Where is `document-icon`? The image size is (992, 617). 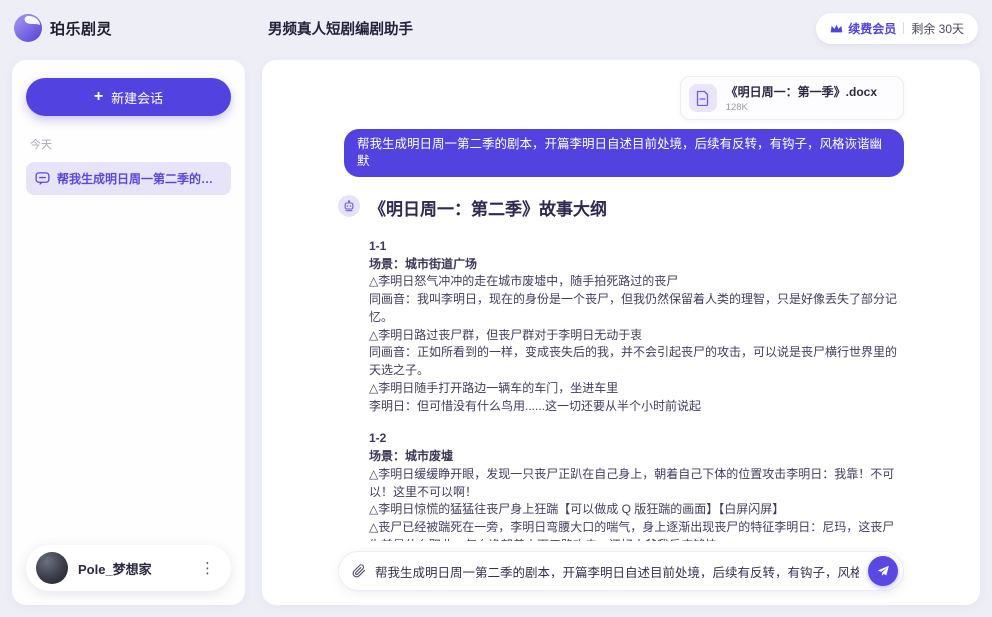 document-icon is located at coordinates (702, 98).